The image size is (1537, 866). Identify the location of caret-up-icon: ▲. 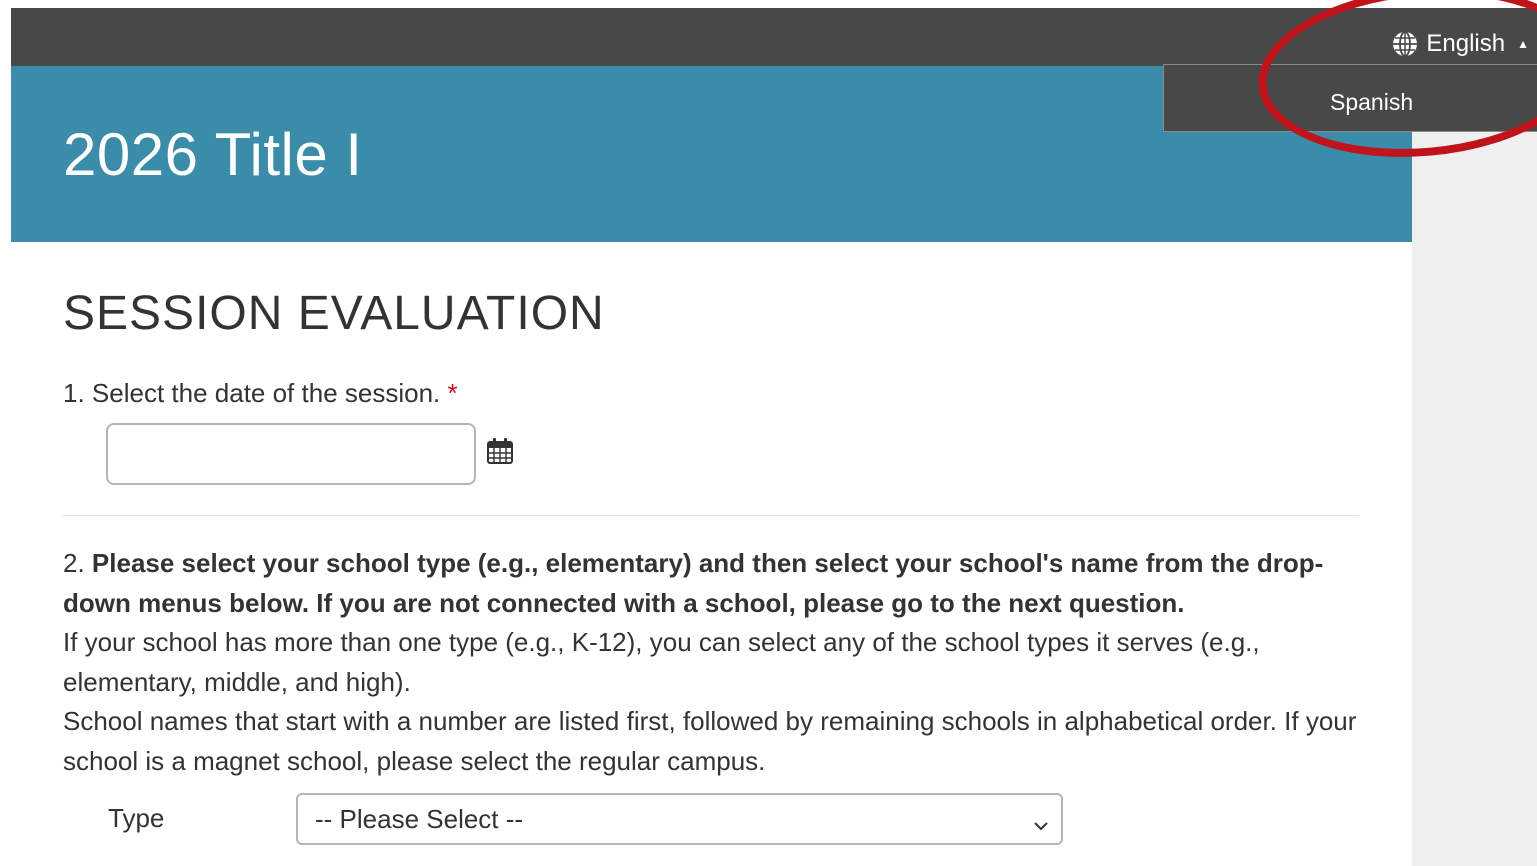
(1523, 44).